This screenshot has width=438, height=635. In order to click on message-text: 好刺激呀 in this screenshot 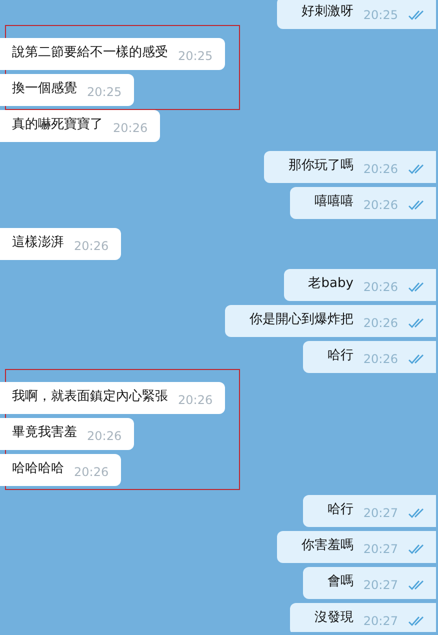, I will do `click(327, 11)`.